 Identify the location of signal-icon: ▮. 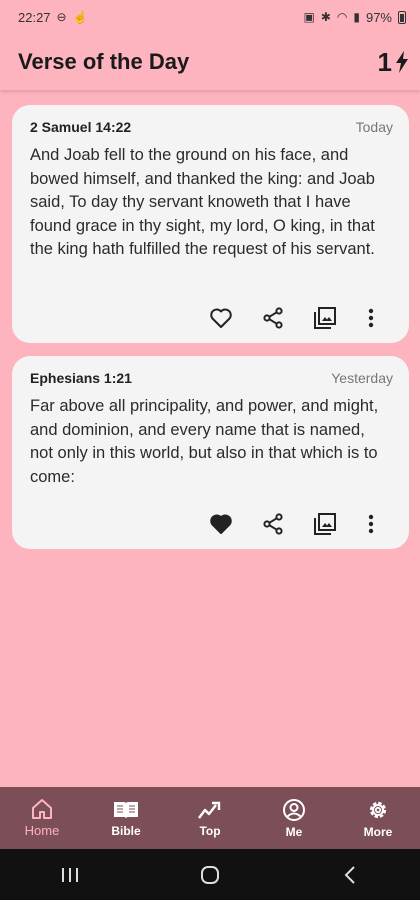
(356, 17).